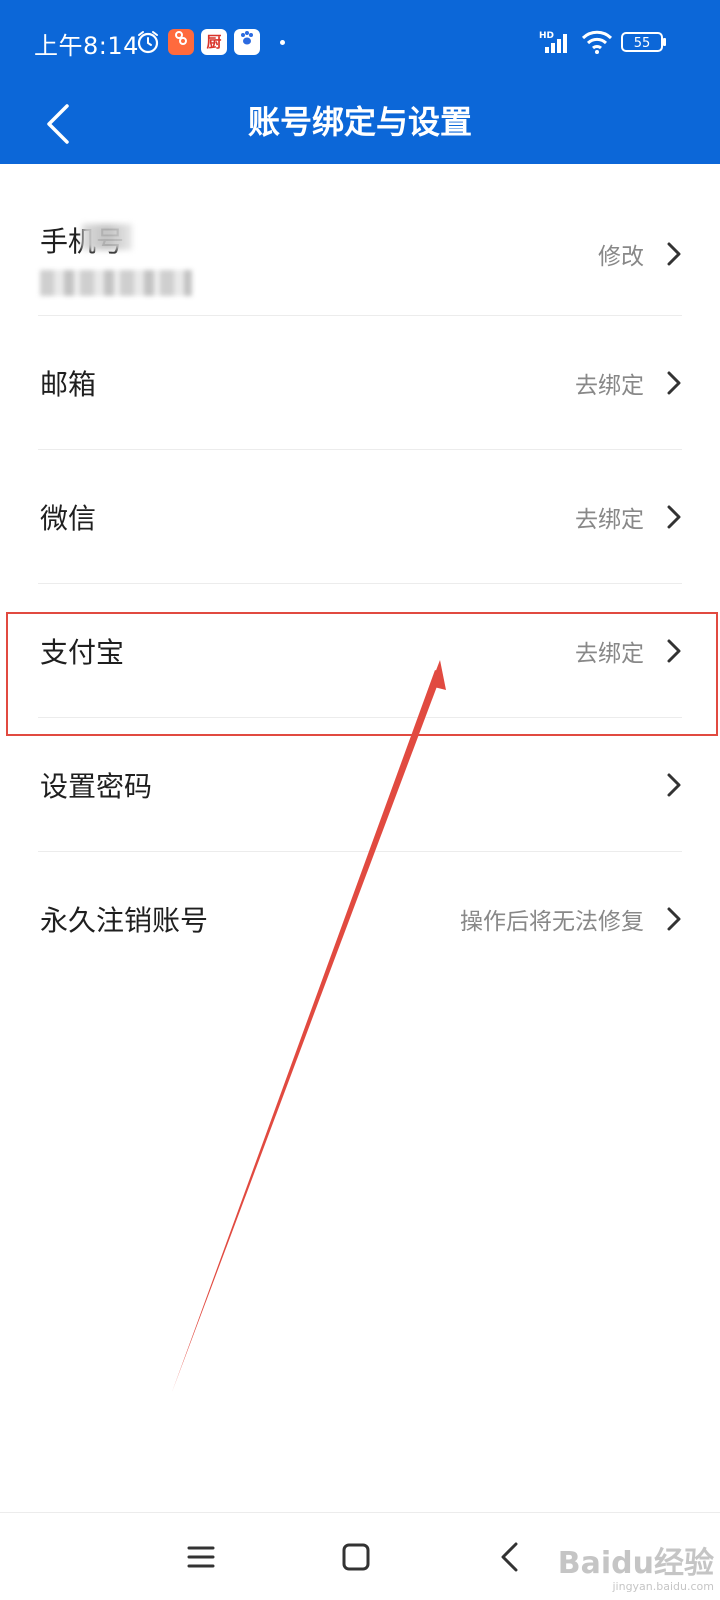  Describe the element at coordinates (360, 517) in the screenshot. I see `wechat-row: 微信 去绑定` at that location.